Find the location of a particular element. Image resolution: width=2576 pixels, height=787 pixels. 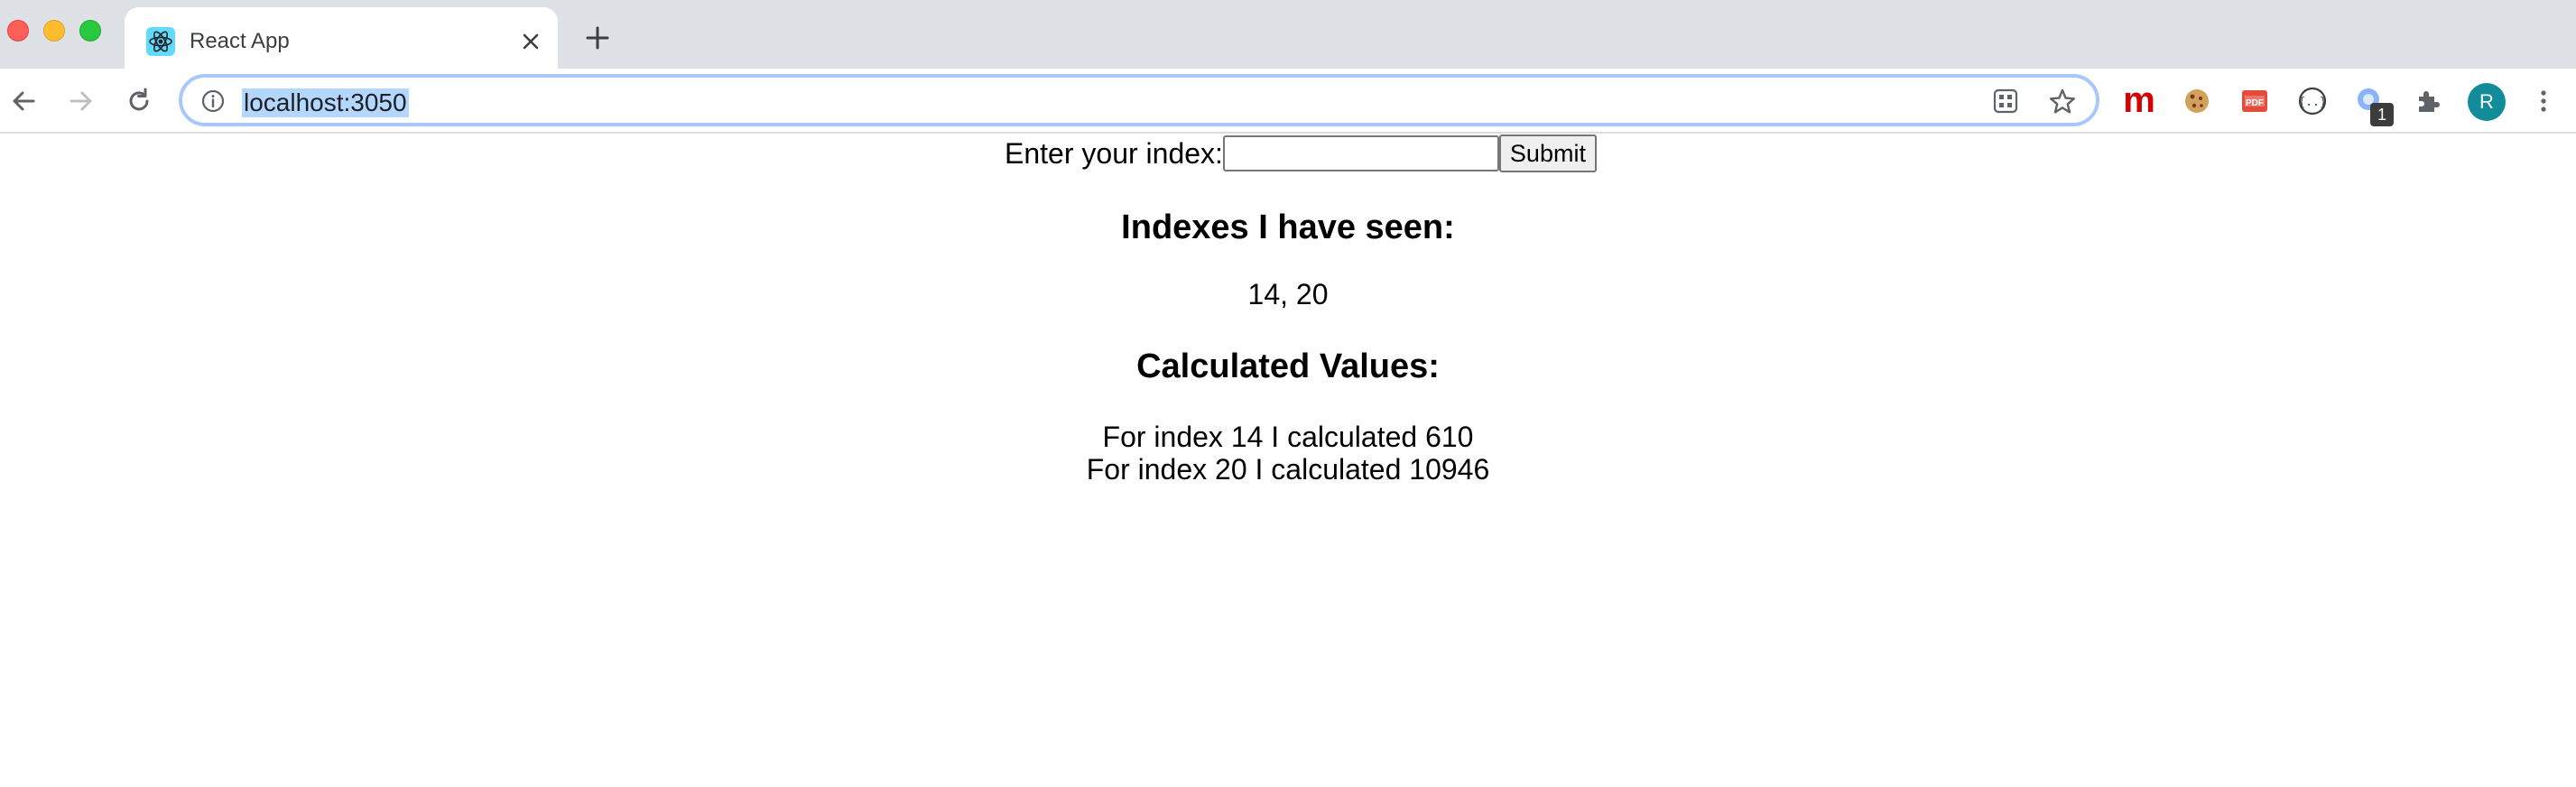

qr-code-icon is located at coordinates (2006, 101).